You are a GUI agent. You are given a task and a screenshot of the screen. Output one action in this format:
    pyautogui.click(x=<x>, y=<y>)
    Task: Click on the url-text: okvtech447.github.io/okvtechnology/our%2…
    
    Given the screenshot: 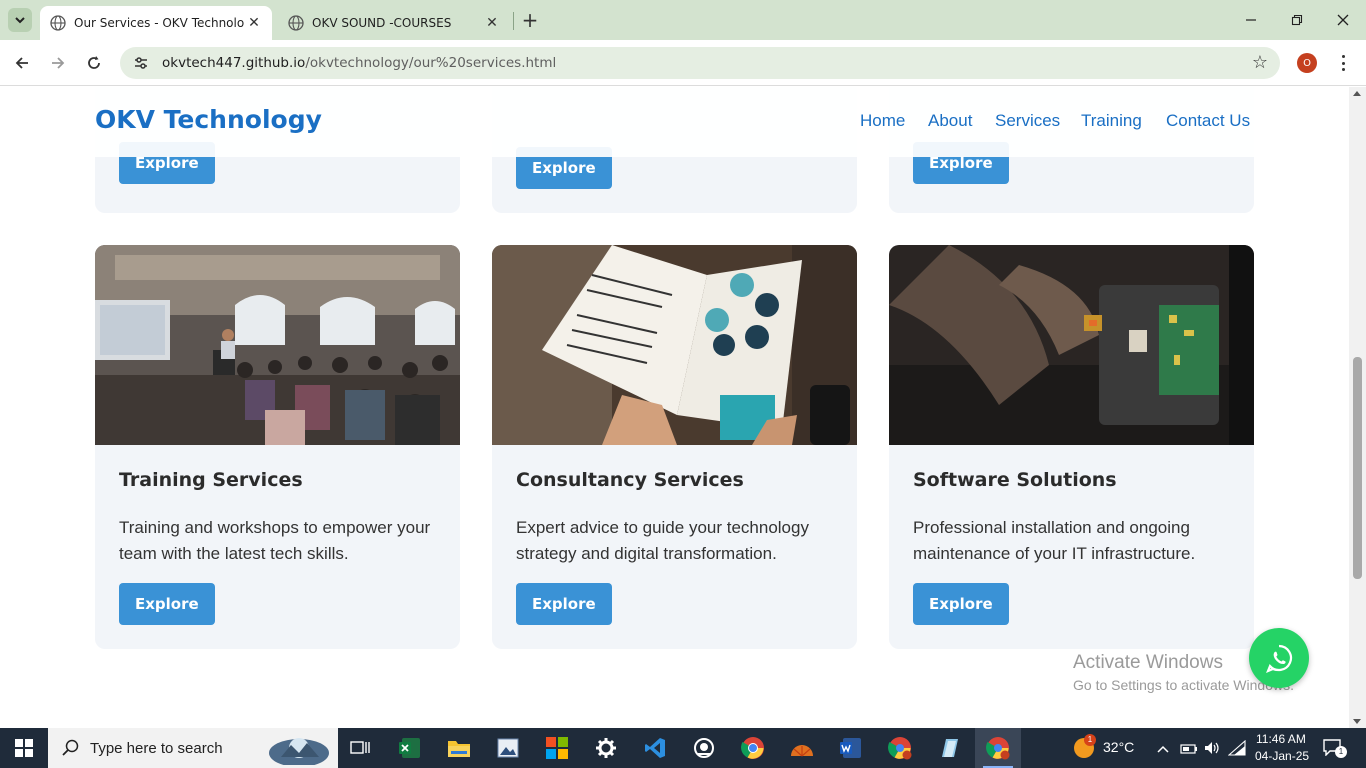 What is the action you would take?
    pyautogui.click(x=359, y=63)
    